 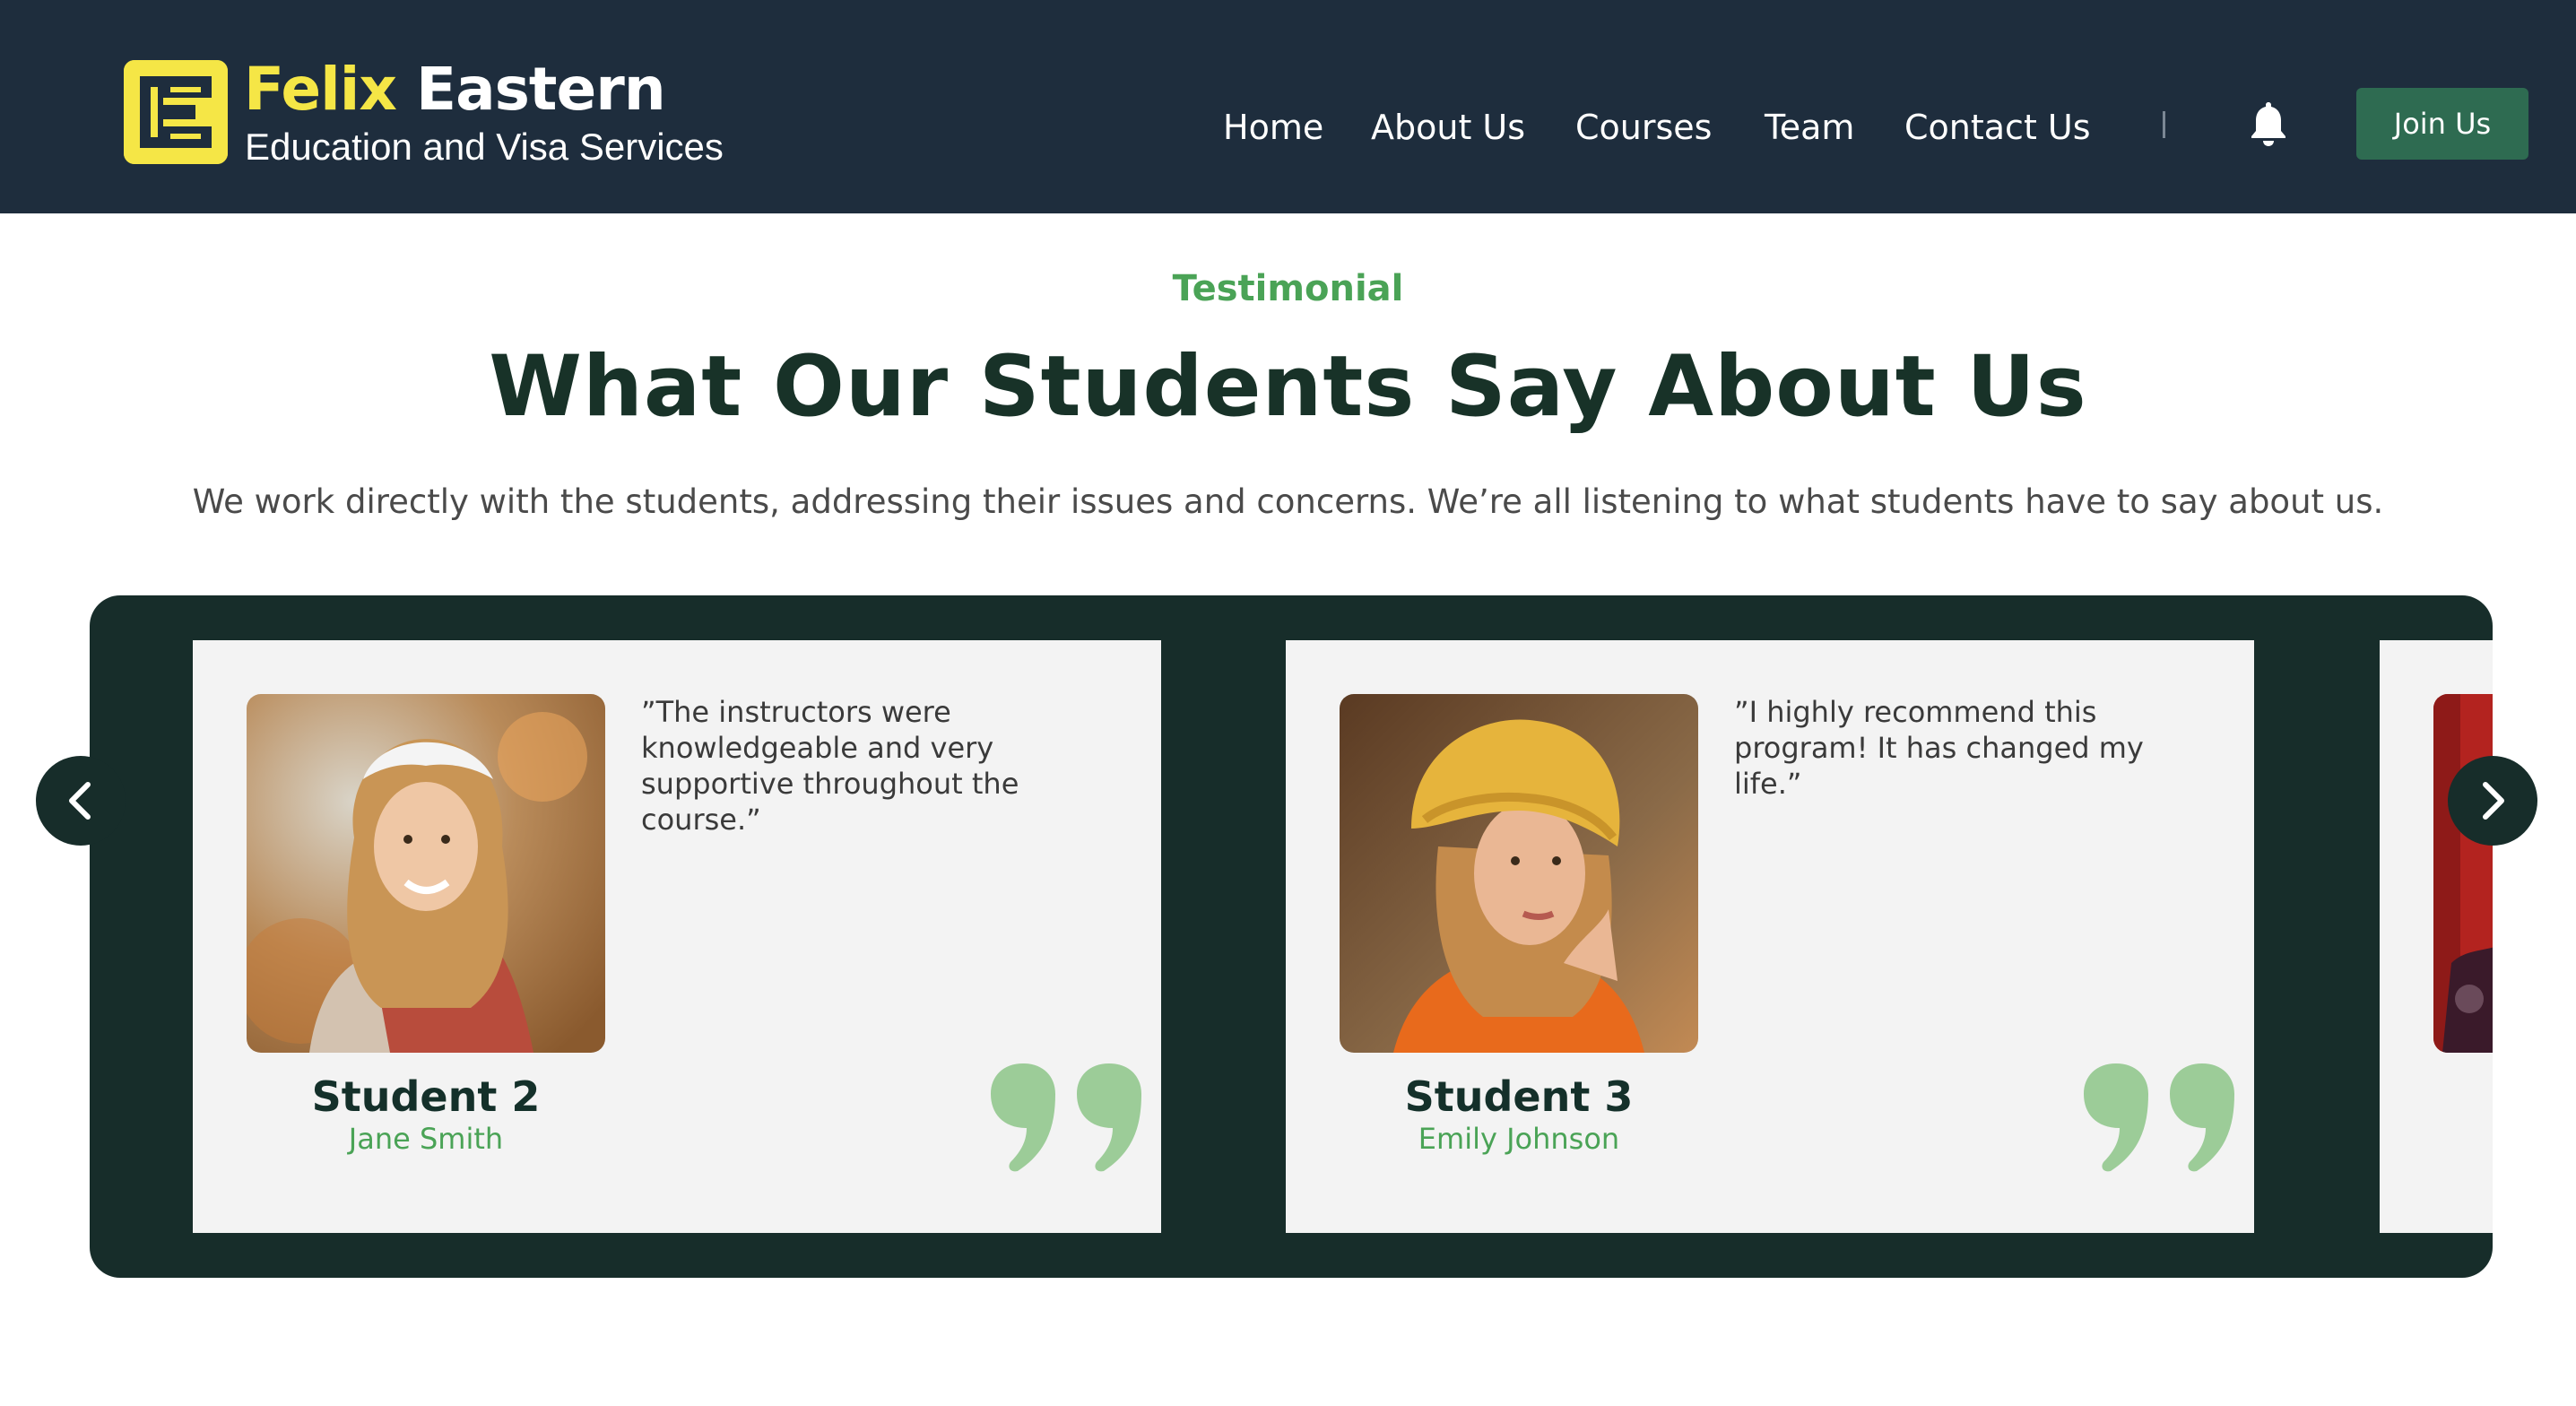 I want to click on testimonial-card-partial, so click(x=2436, y=936).